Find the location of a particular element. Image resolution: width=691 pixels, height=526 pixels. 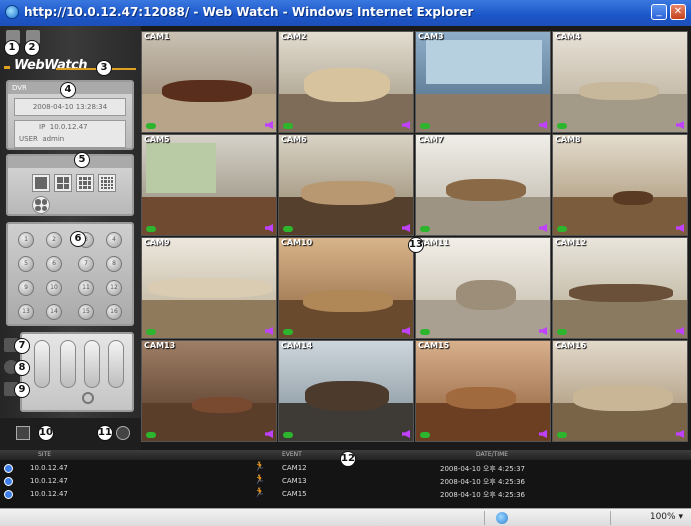

channel-13-button: 13 is located at coordinates (26, 312).